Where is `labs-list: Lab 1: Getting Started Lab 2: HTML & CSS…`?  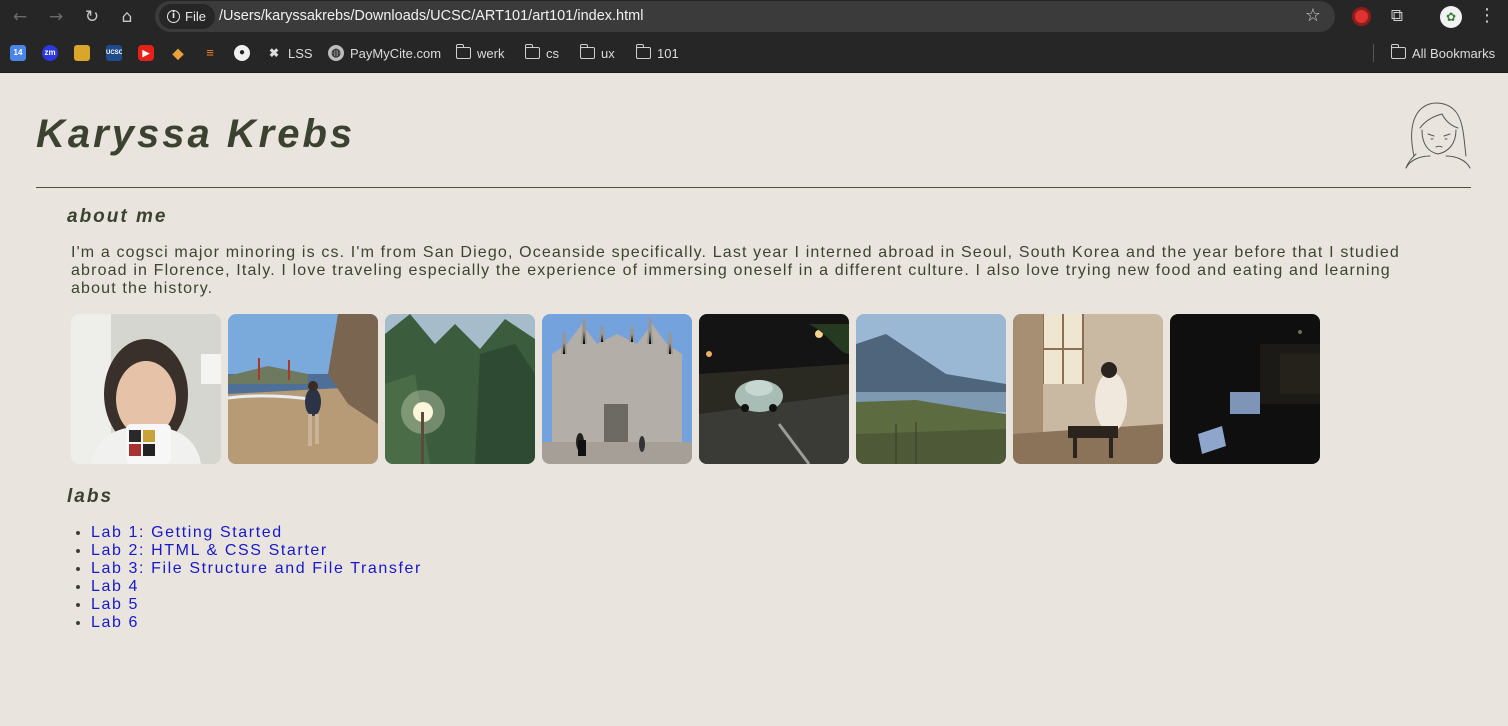 labs-list: Lab 1: Getting Started Lab 2: HTML & CSS… is located at coordinates (256, 578).